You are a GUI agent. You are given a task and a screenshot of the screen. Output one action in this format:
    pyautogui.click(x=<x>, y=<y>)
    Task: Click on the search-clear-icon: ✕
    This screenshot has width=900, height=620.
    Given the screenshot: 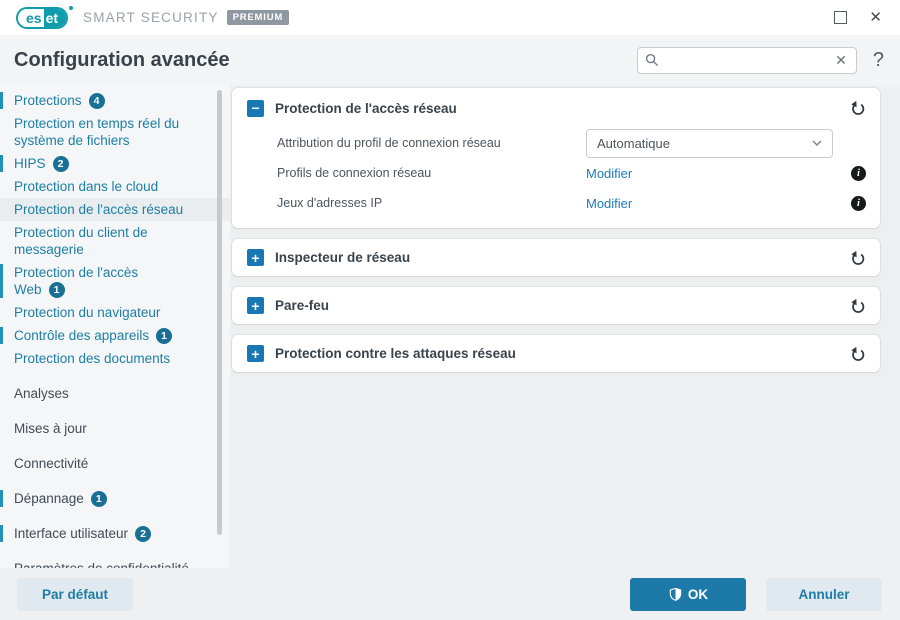 What is the action you would take?
    pyautogui.click(x=841, y=60)
    